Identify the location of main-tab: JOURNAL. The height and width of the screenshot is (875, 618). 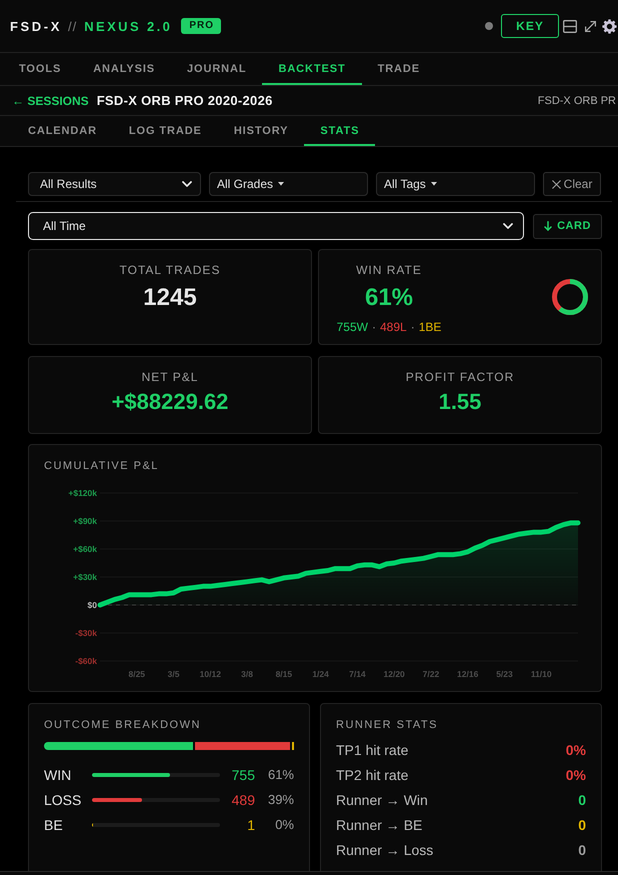
(216, 69).